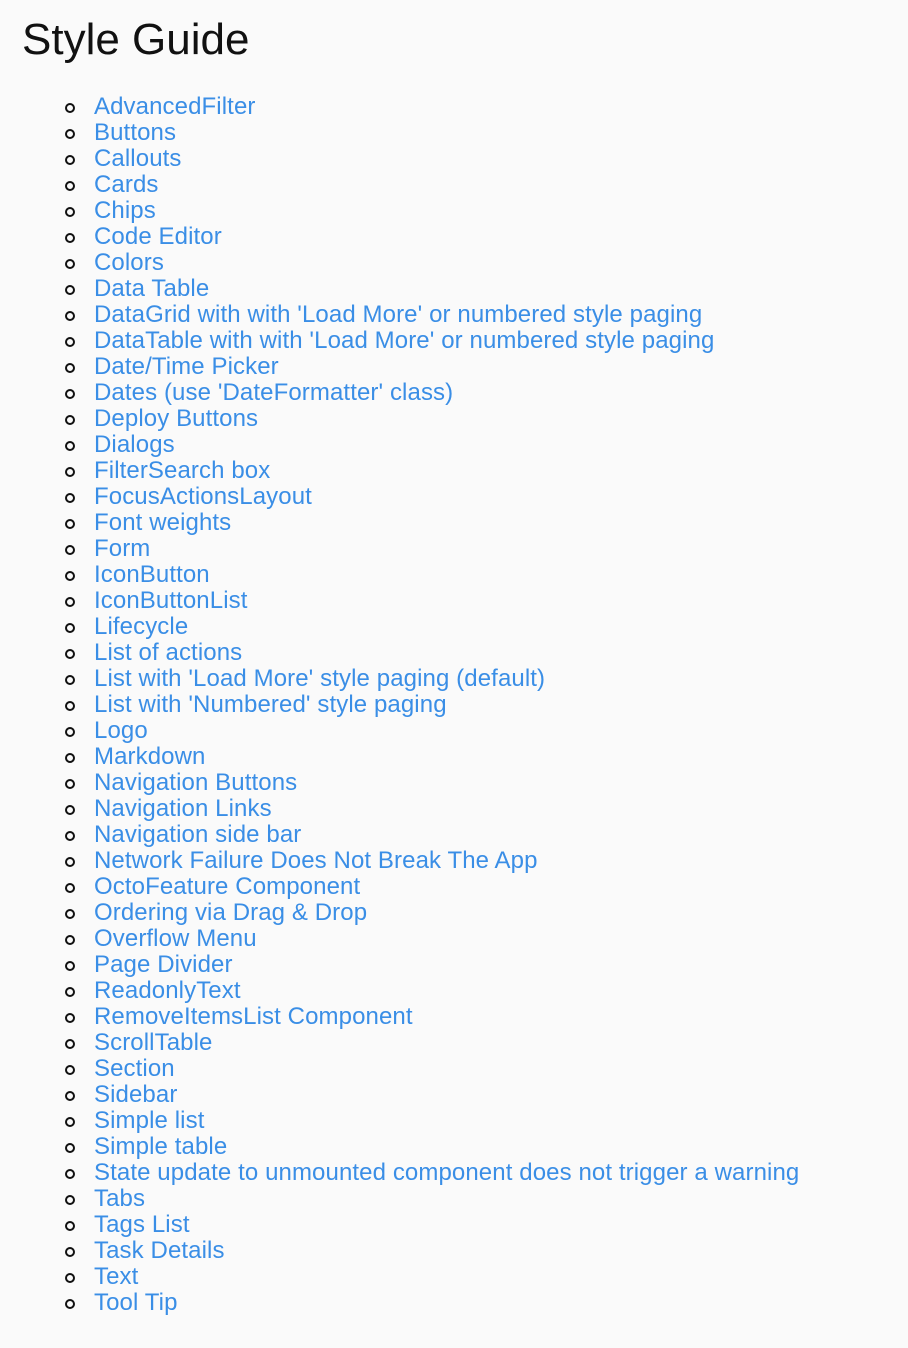  I want to click on list-item: OctoFeature Component, so click(399, 887).